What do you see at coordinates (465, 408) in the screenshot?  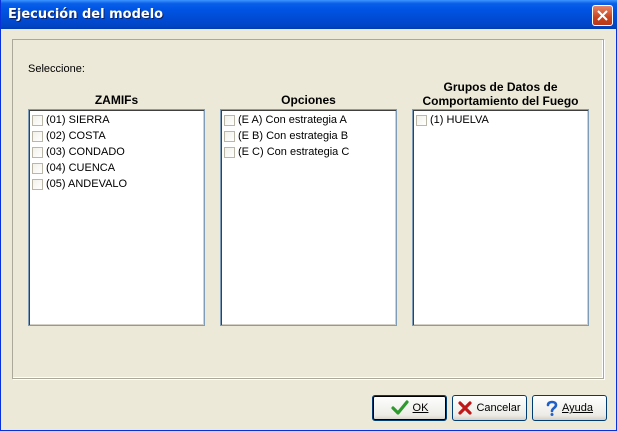 I see `x-icon` at bounding box center [465, 408].